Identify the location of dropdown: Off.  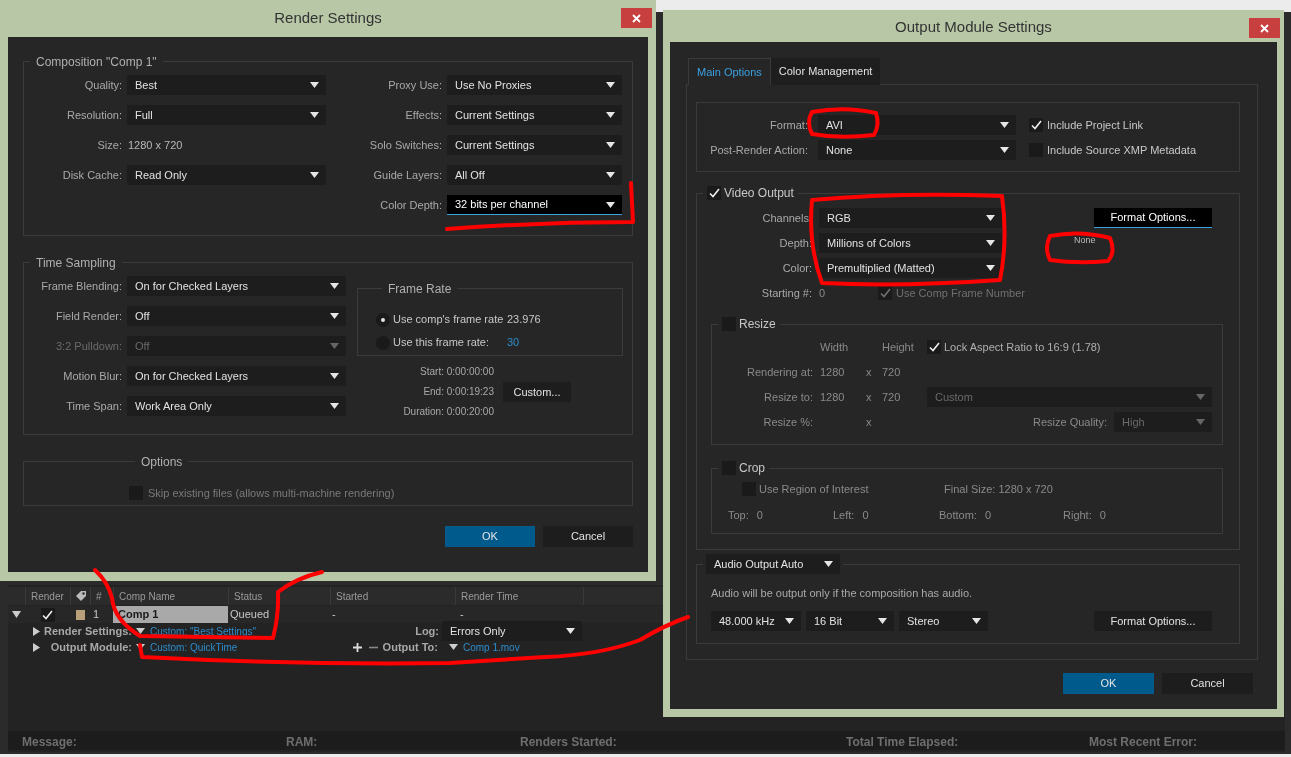
(236, 316).